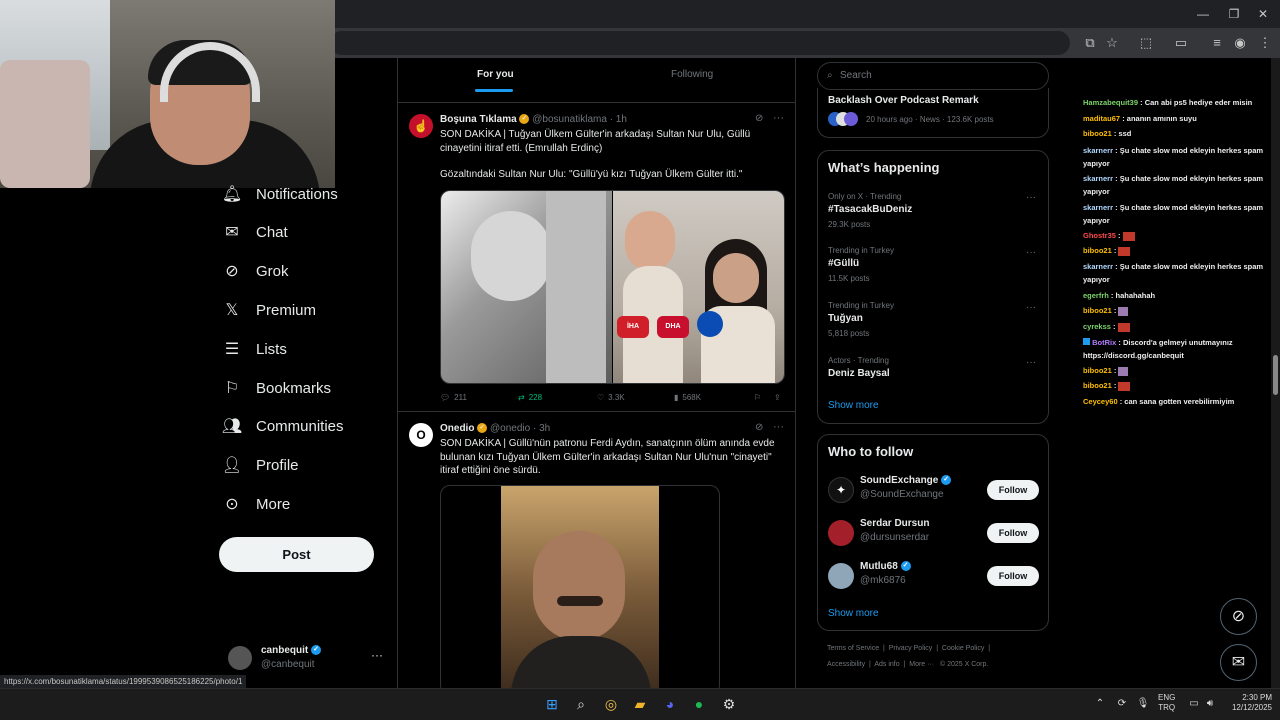 The image size is (1280, 720). I want to click on repost-button: ⇄ 228, so click(530, 397).